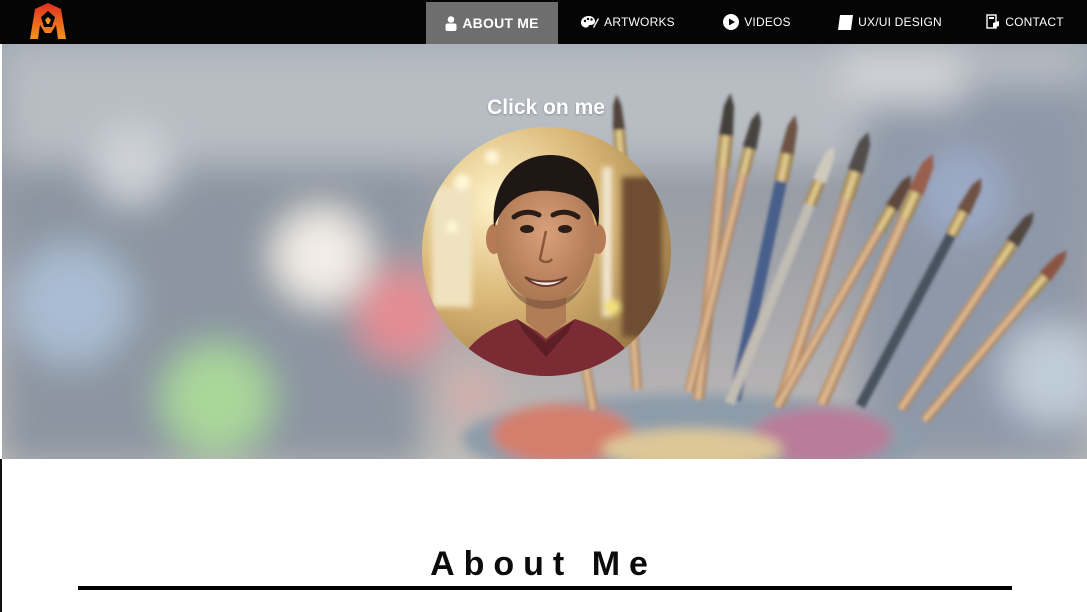 The image size is (1087, 612). I want to click on heading-underline-divider, so click(545, 588).